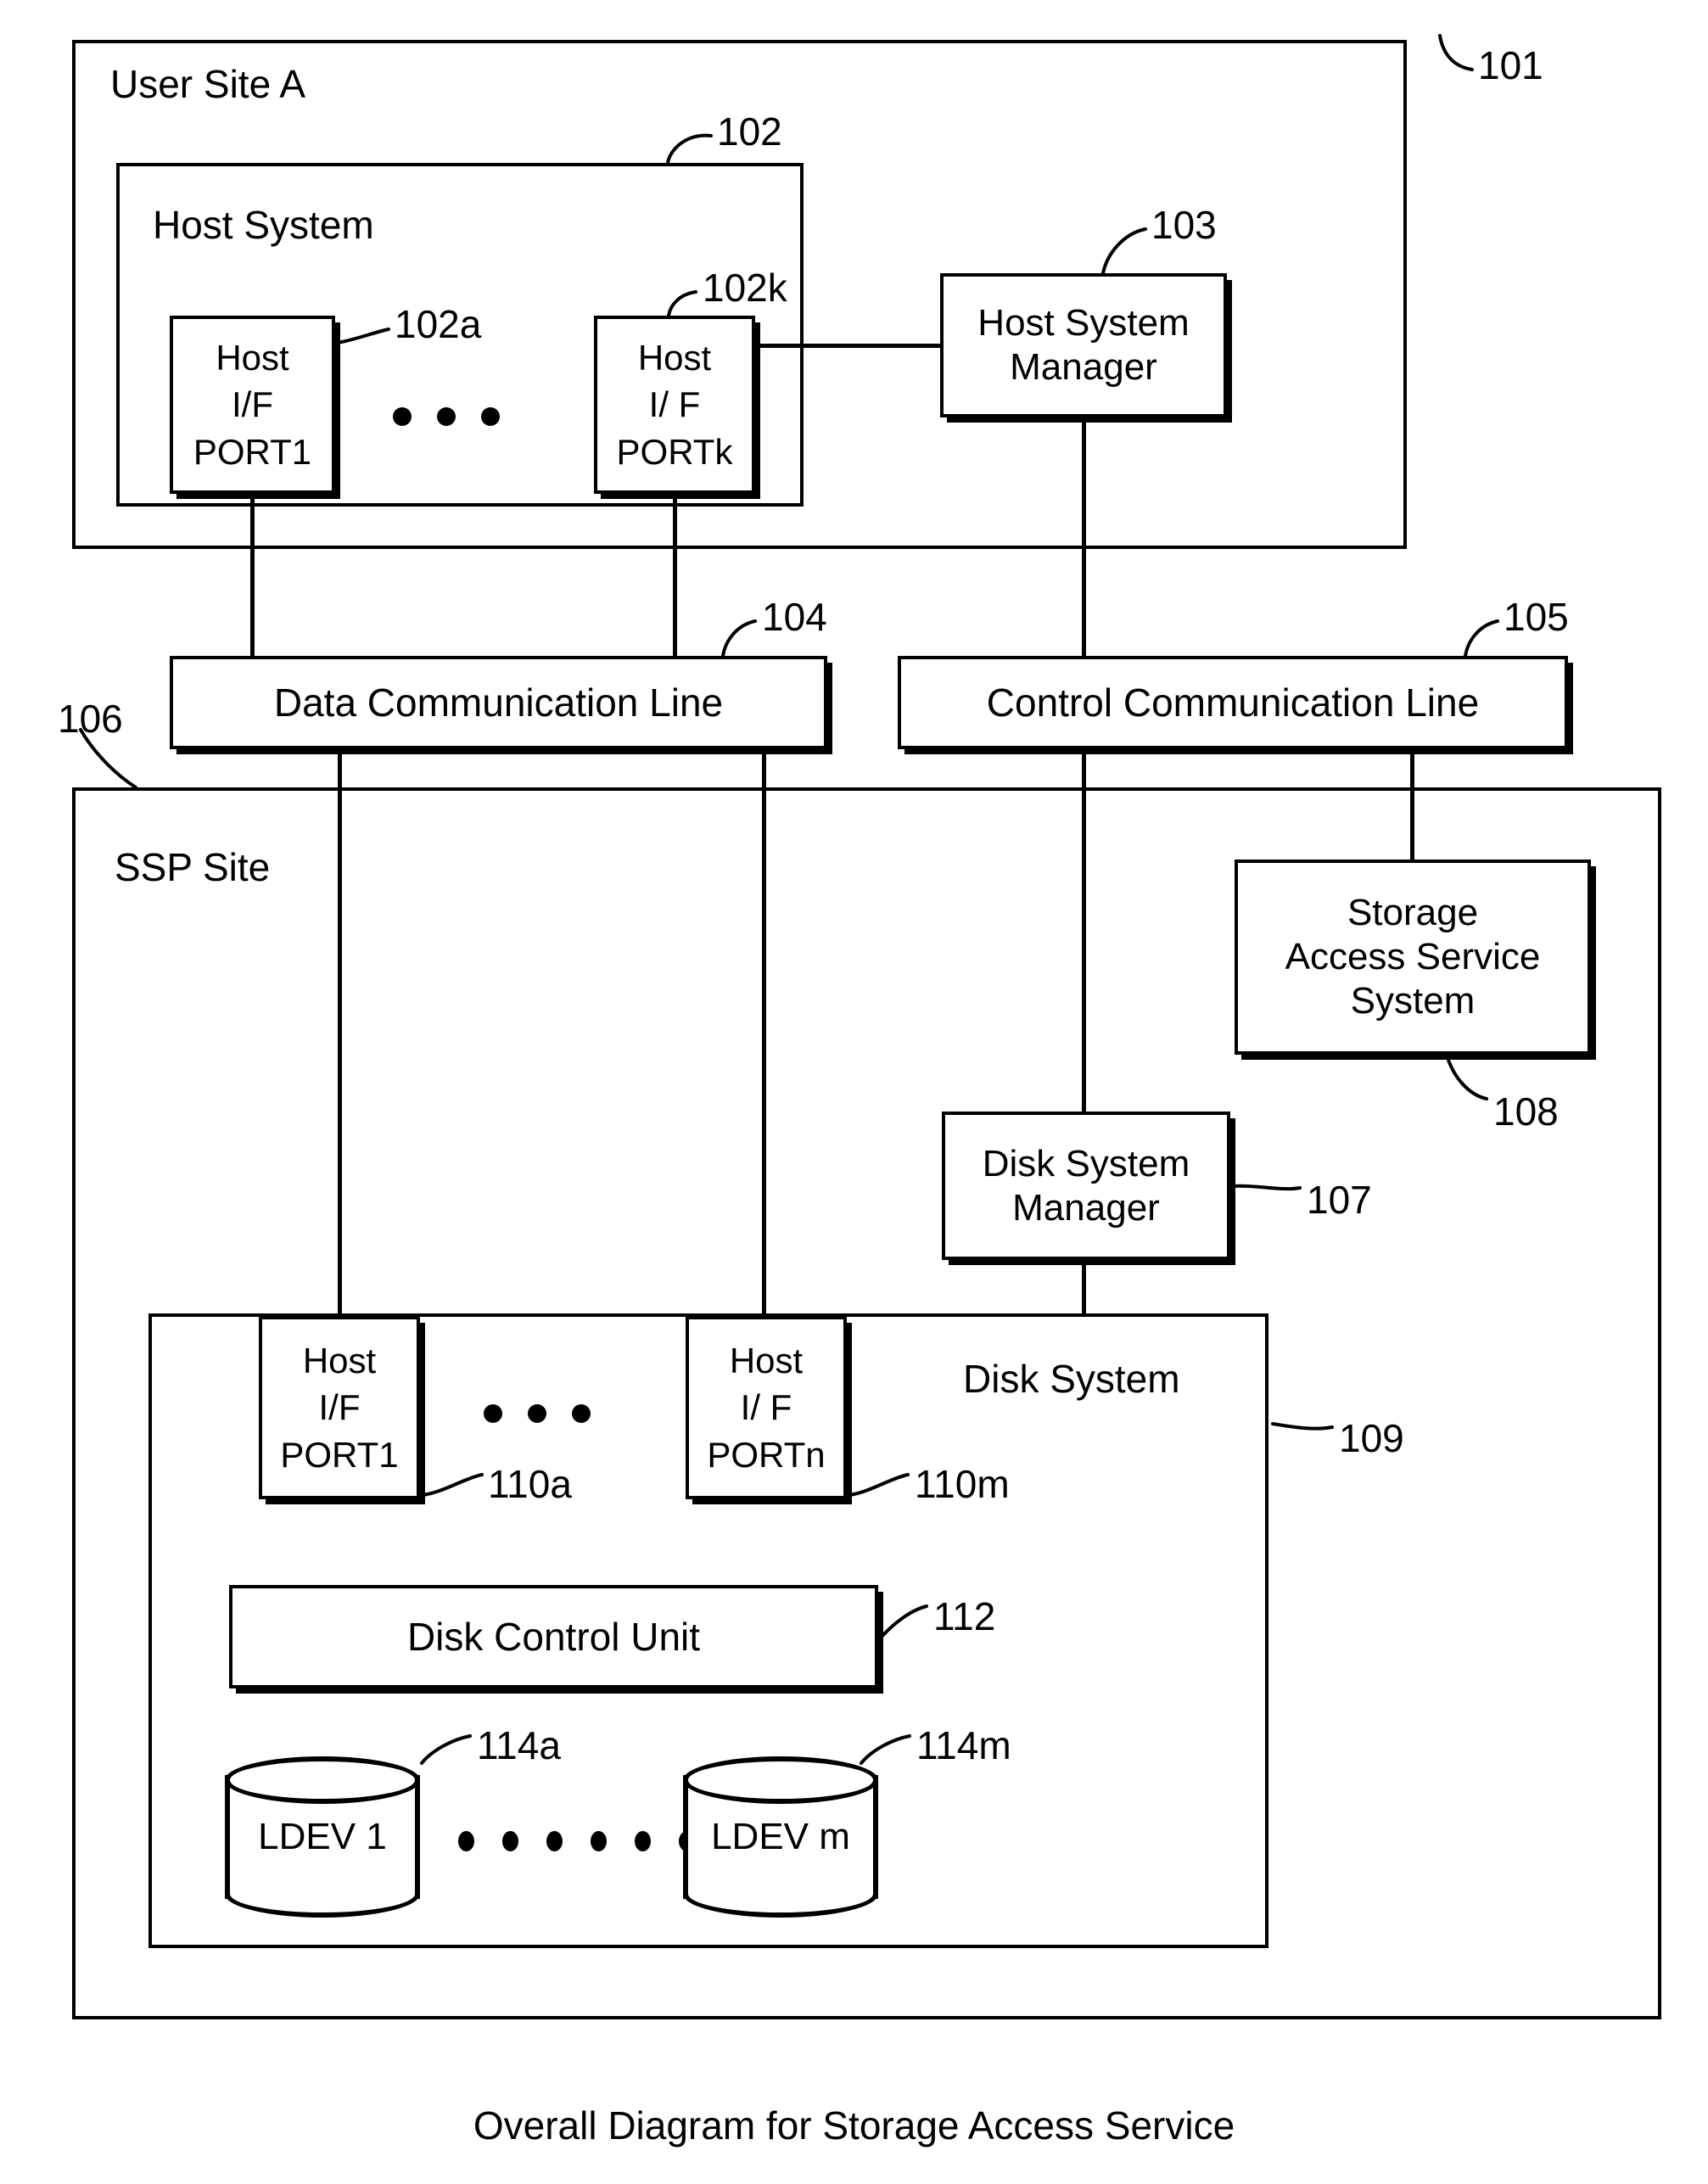 Image resolution: width=1708 pixels, height=2184 pixels. I want to click on ref-102a: 102a, so click(438, 324).